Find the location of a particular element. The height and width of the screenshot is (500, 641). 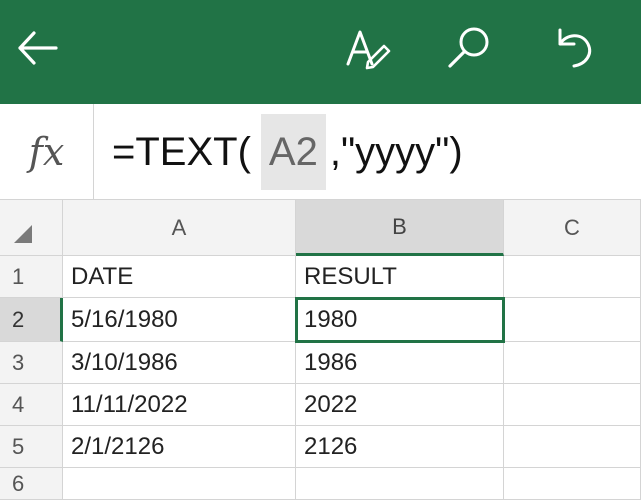

column-header-b: B is located at coordinates (400, 228).